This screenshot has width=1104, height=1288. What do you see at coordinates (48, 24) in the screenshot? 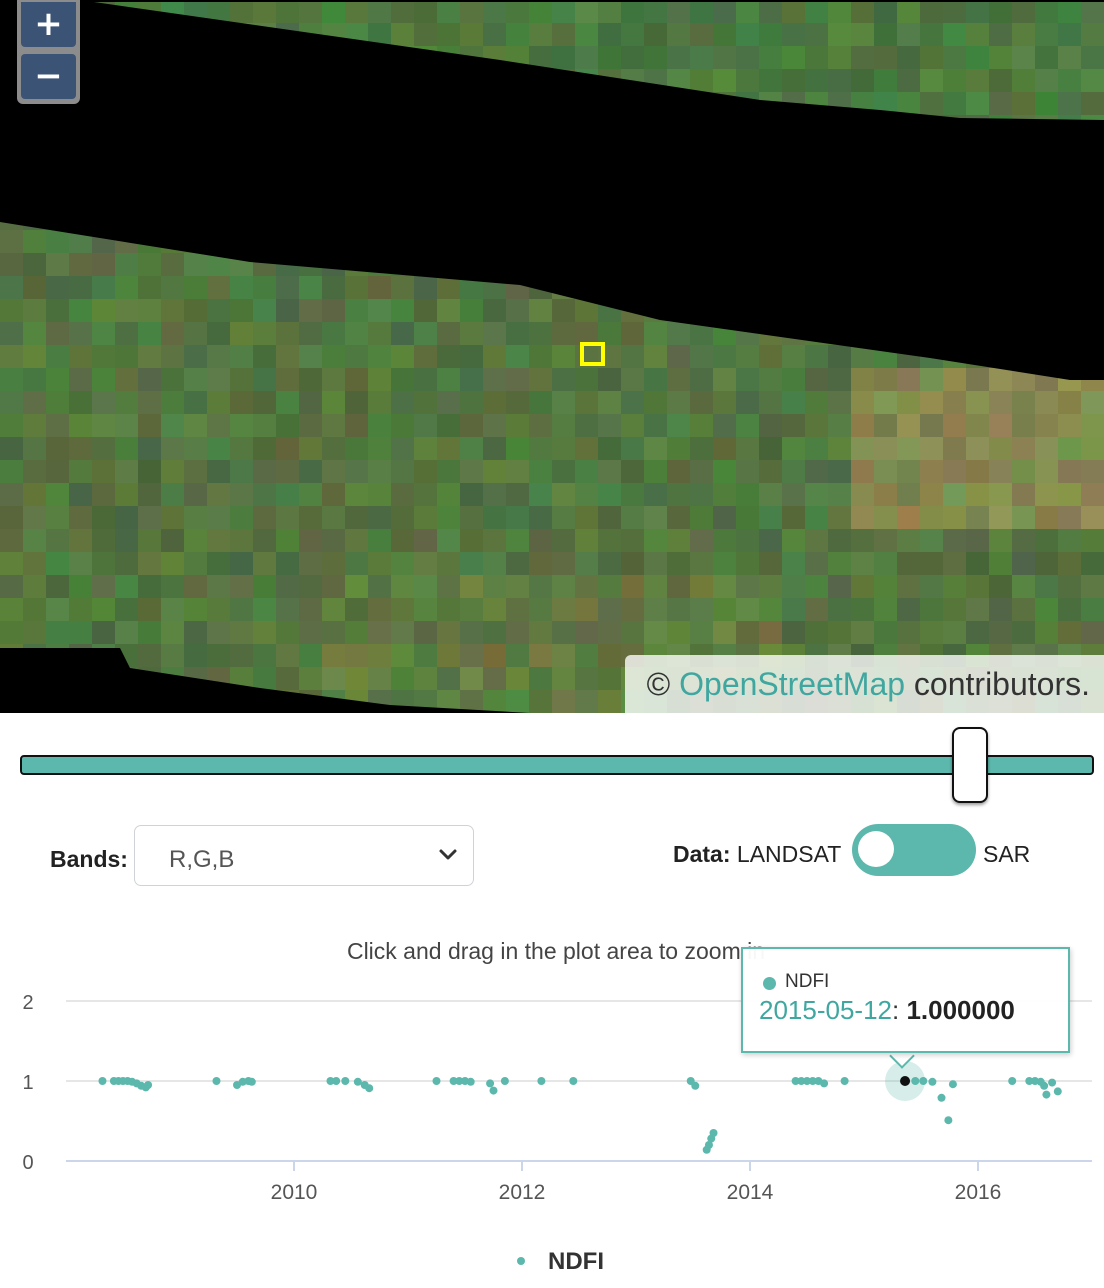
I see `zoom-in-button: +` at bounding box center [48, 24].